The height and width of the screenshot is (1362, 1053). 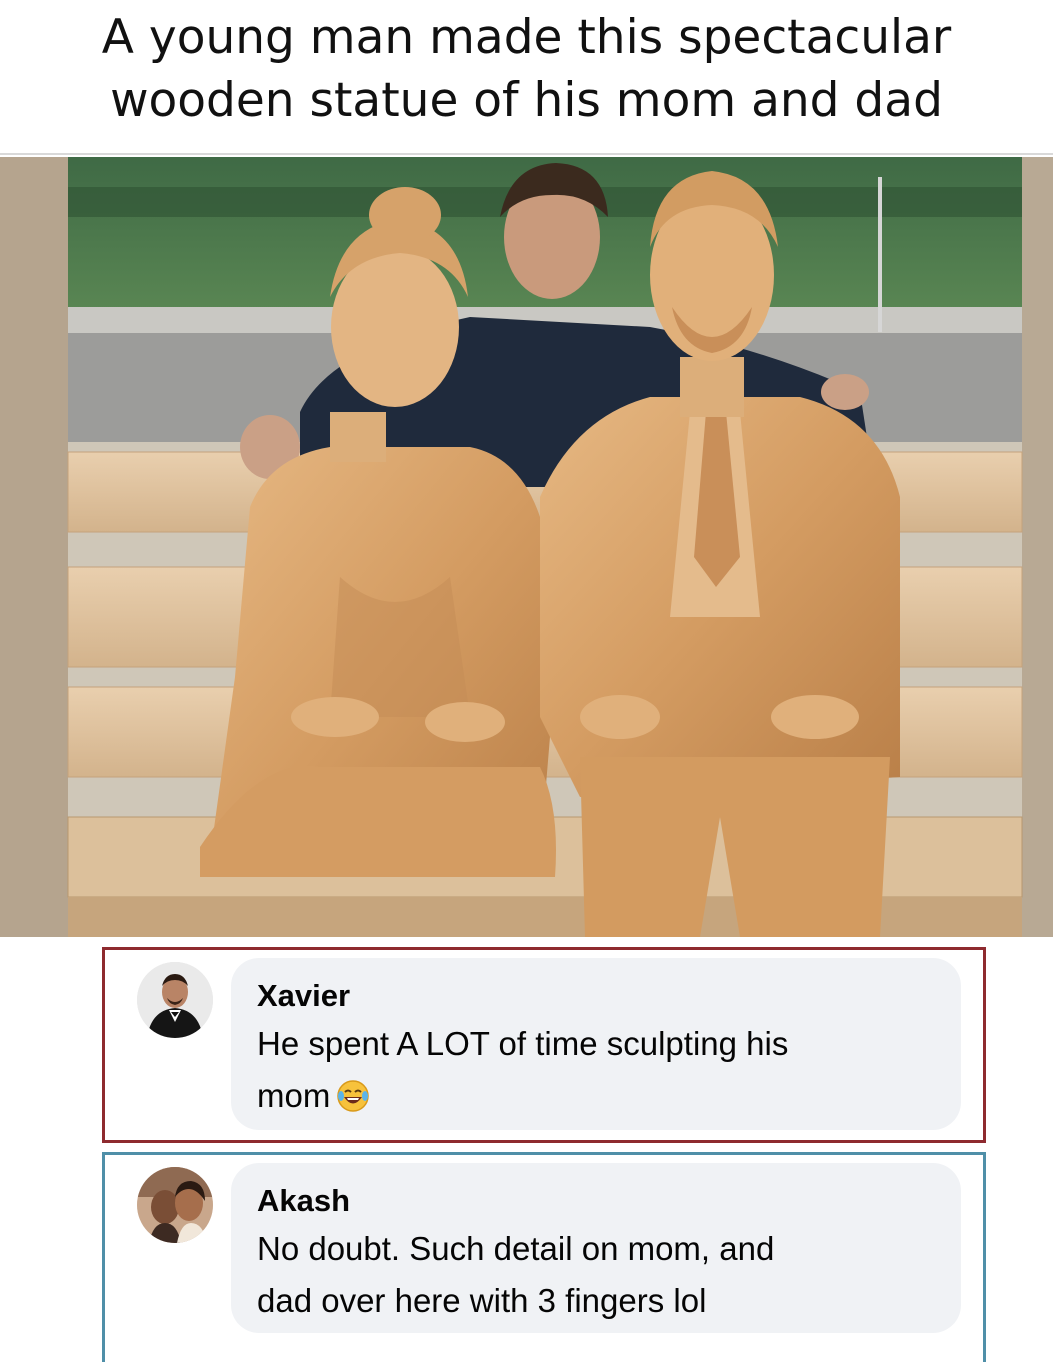 I want to click on avatar-akash-icon, so click(x=175, y=1205).